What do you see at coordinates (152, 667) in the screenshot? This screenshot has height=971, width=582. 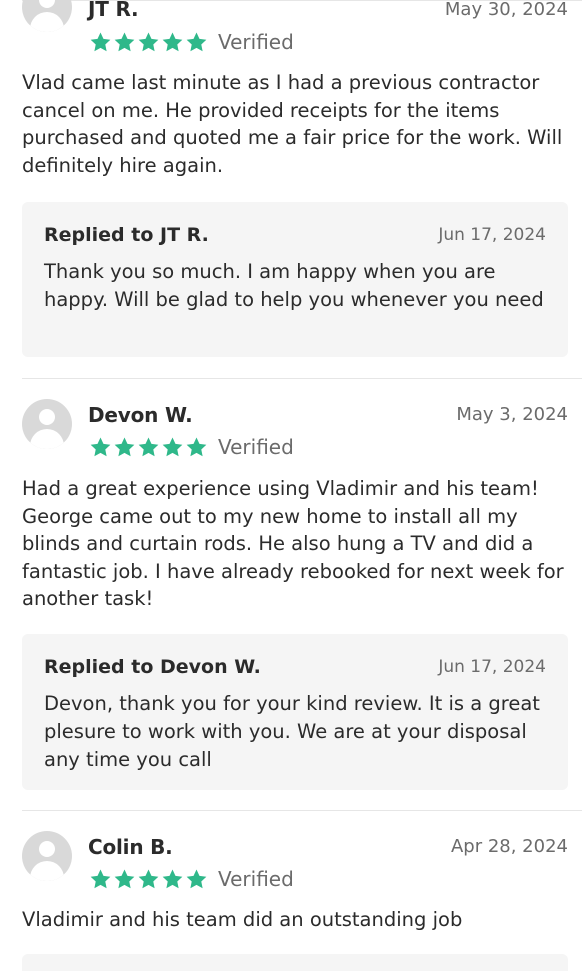 I see `reply-title: Replied to Devon W.` at bounding box center [152, 667].